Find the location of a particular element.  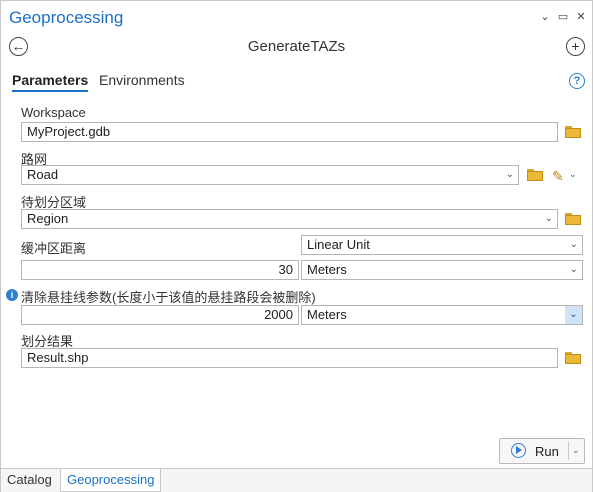

region-select: Region ⌄ is located at coordinates (289, 219).